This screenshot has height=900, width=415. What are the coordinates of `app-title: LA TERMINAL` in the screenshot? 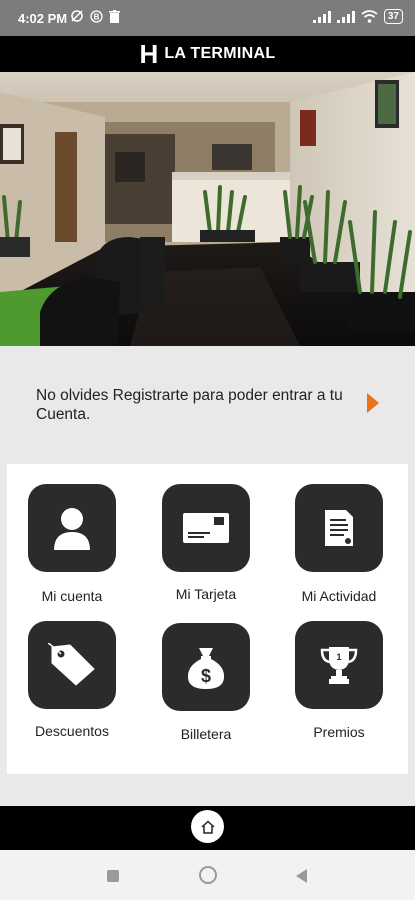 It's located at (220, 53).